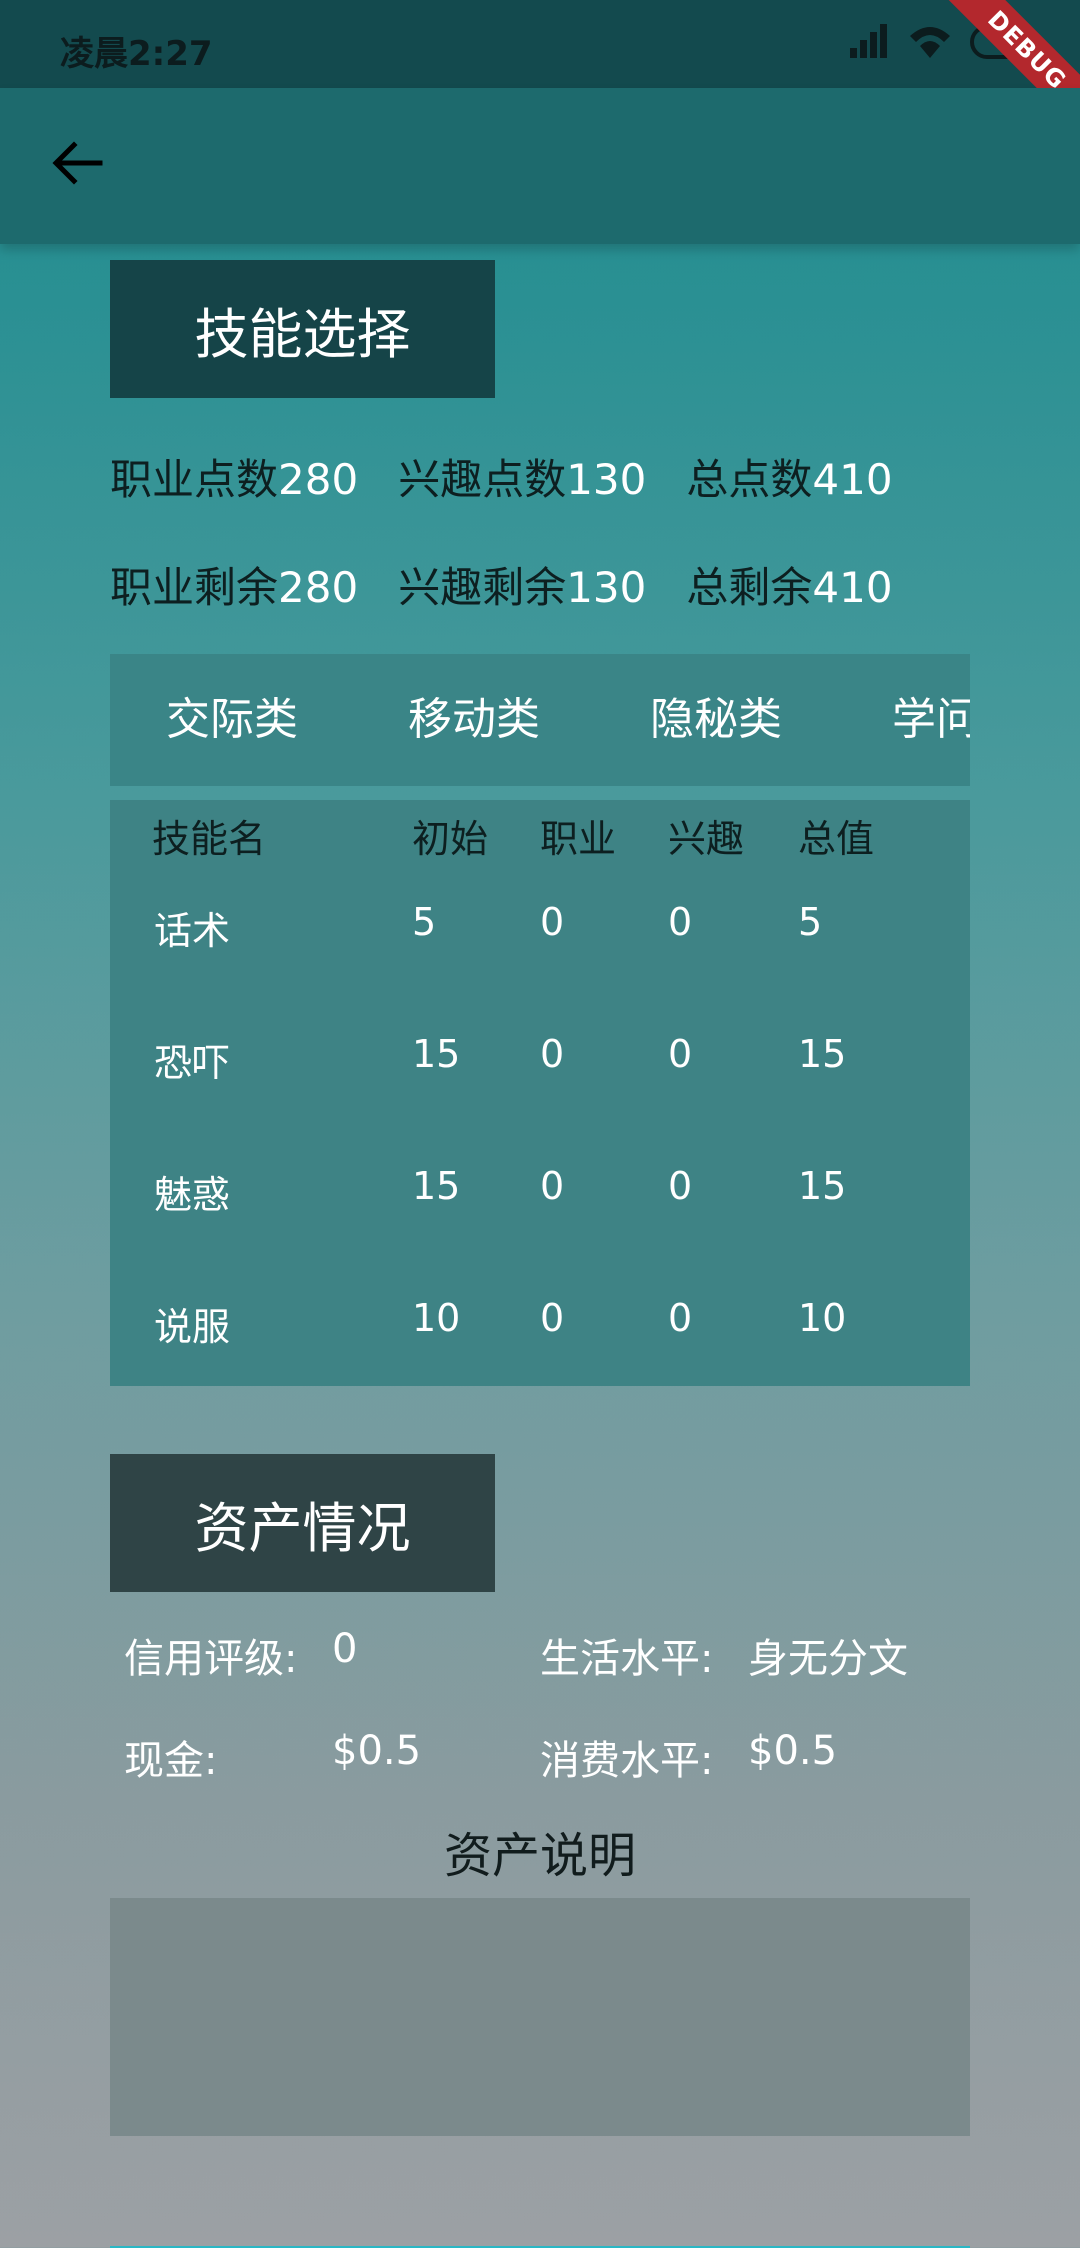 The height and width of the screenshot is (2248, 1080). Describe the element at coordinates (627, 1761) in the screenshot. I see `spending-level-label: 消费水平:` at that location.